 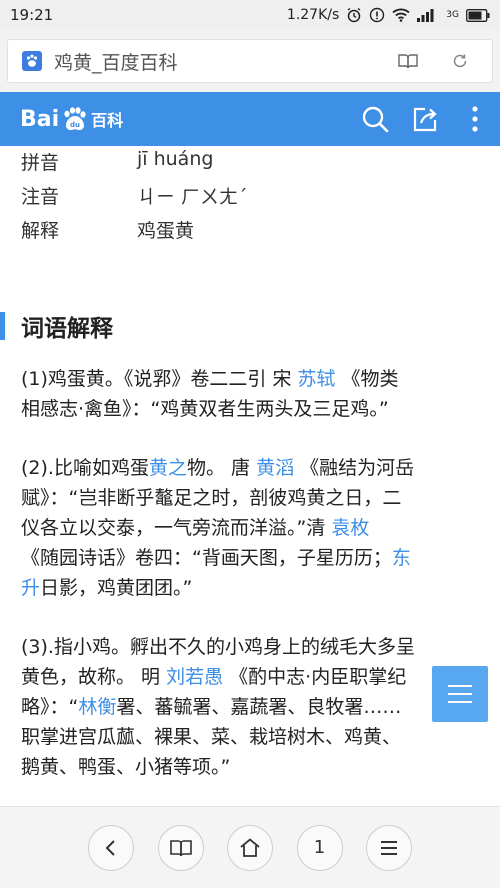 What do you see at coordinates (377, 15) in the screenshot?
I see `alert-icon` at bounding box center [377, 15].